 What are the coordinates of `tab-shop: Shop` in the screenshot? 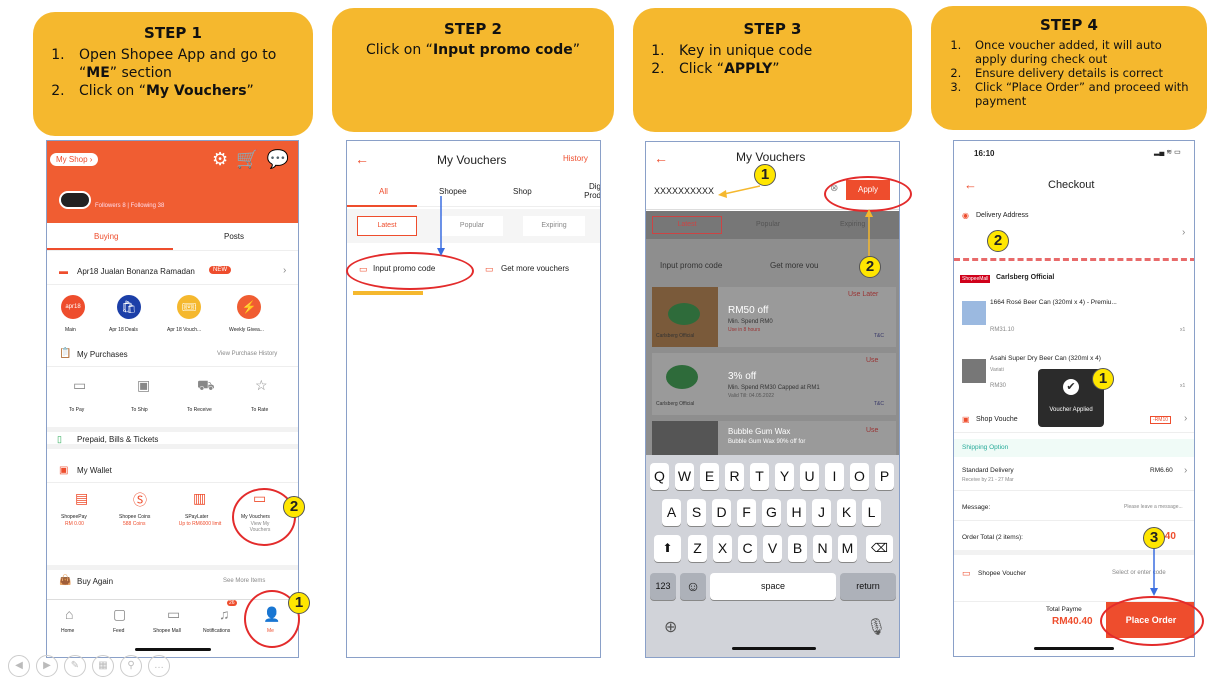 It's located at (522, 191).